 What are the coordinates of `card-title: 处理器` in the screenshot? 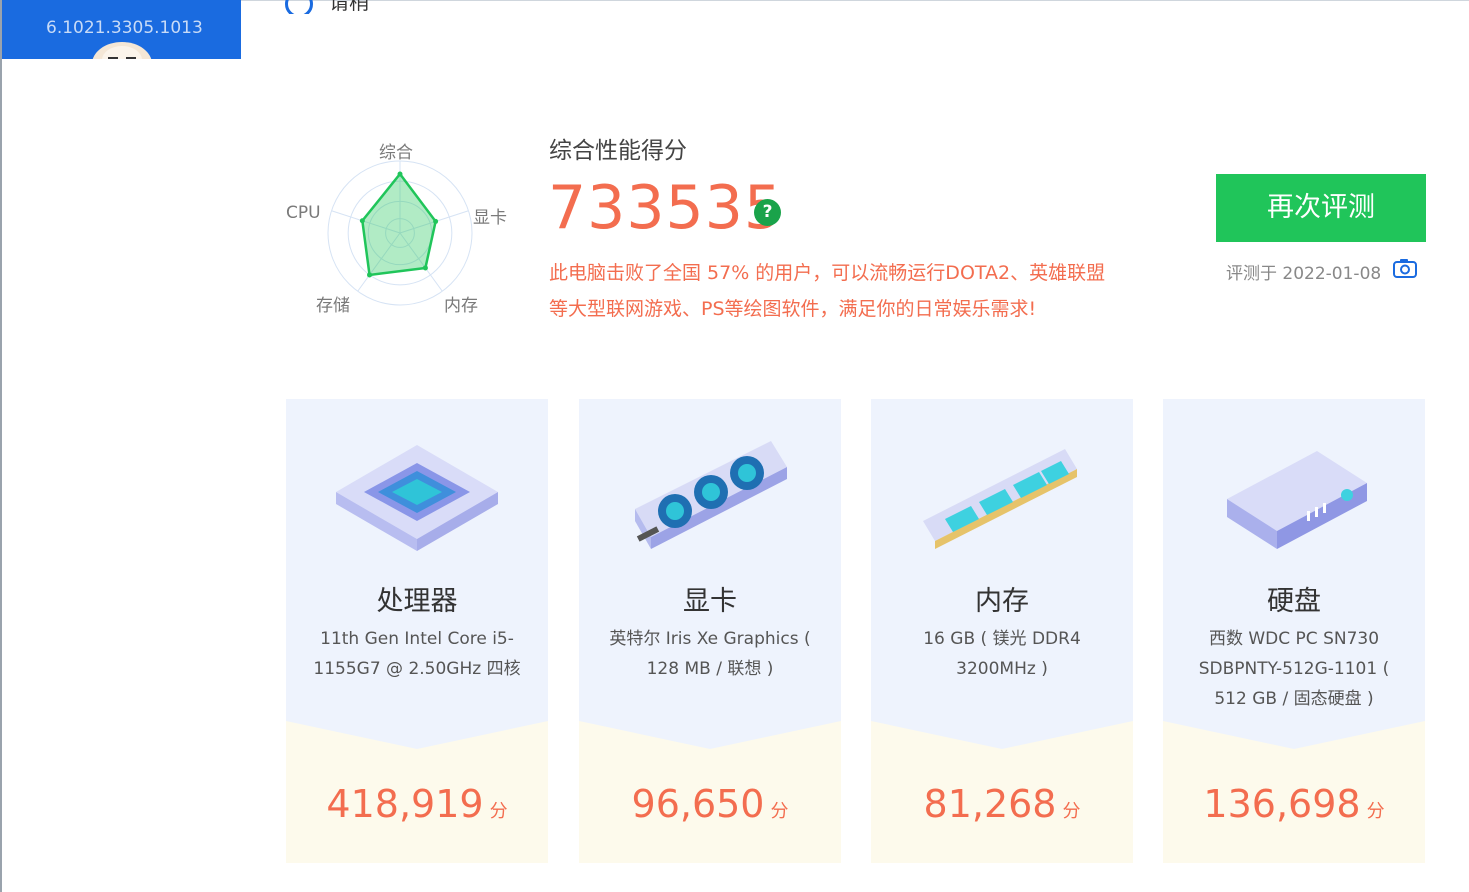 It's located at (417, 601).